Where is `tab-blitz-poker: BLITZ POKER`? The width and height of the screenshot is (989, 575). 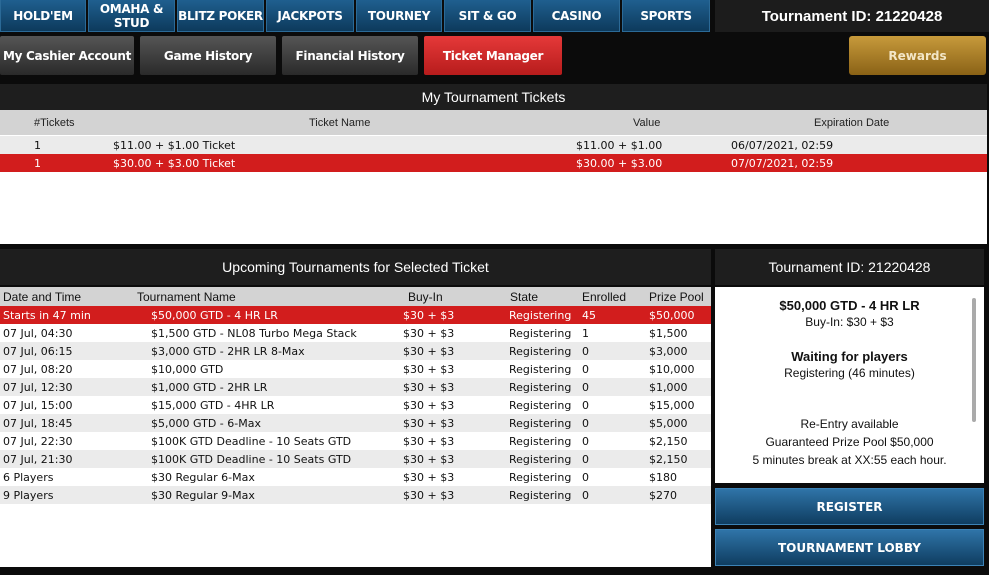
tab-blitz-poker: BLITZ POKER is located at coordinates (220, 16).